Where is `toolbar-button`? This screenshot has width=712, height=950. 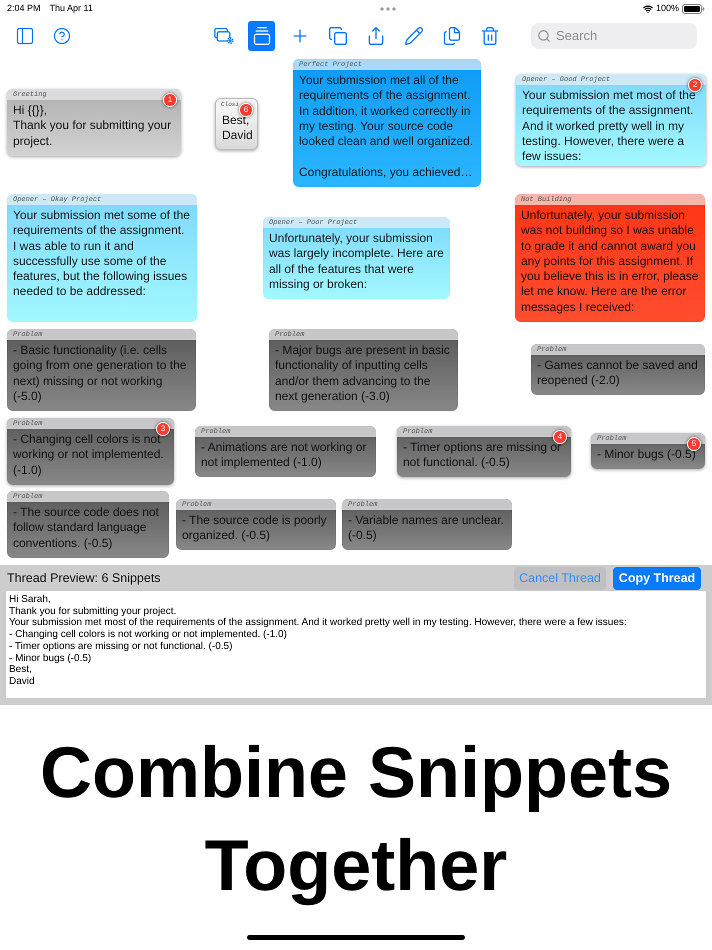
toolbar-button is located at coordinates (261, 36).